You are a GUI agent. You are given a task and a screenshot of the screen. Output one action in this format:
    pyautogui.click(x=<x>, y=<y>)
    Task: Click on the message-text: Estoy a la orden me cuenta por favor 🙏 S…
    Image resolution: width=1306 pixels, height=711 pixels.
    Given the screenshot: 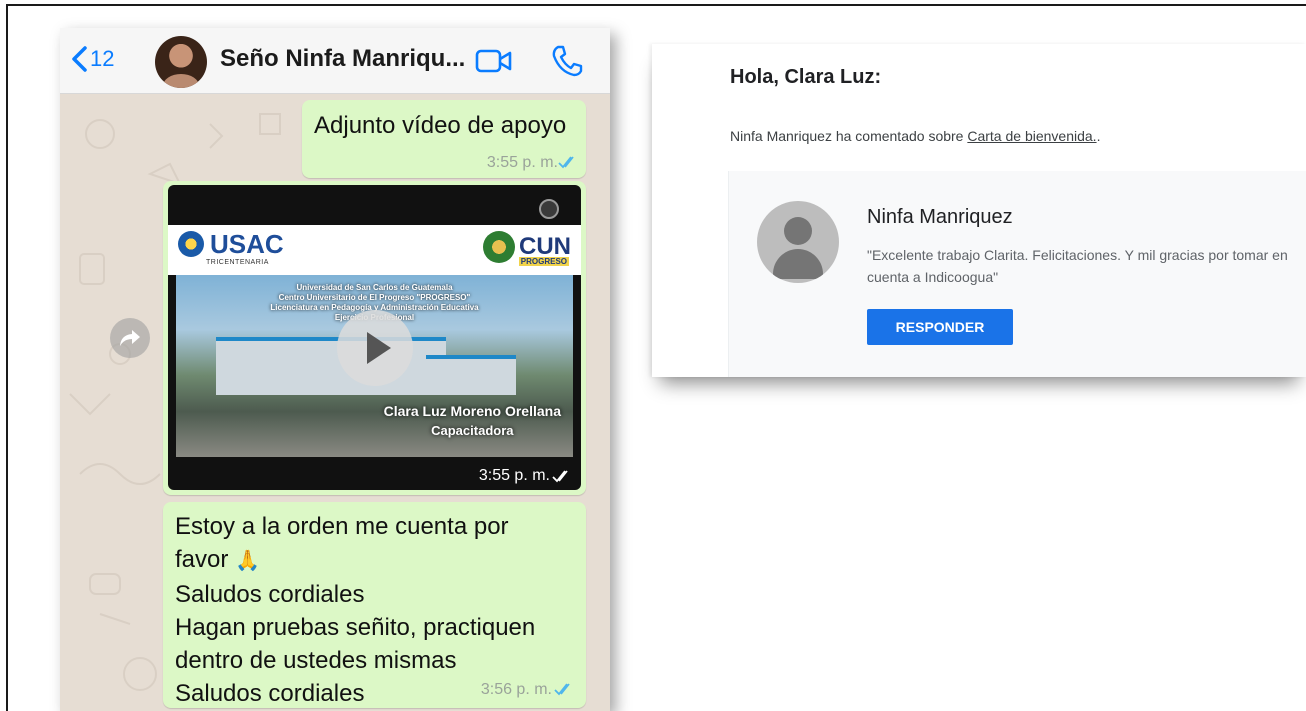 What is the action you would take?
    pyautogui.click(x=355, y=610)
    